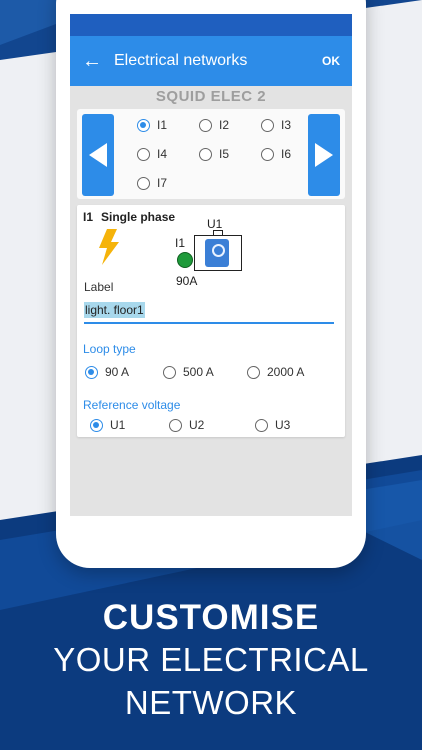  Describe the element at coordinates (180, 243) in the screenshot. I see `sensor-current-label: I1` at that location.